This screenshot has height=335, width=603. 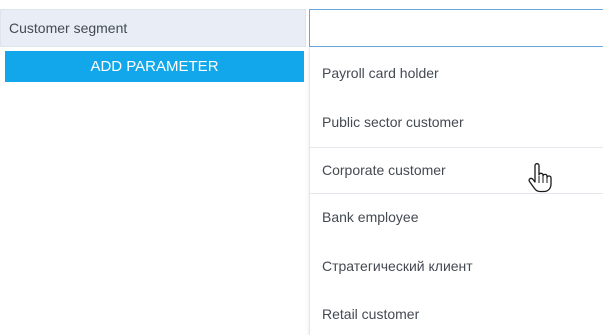 What do you see at coordinates (456, 170) in the screenshot?
I see `dropdown-item-corporate-customer: Corporate customer` at bounding box center [456, 170].